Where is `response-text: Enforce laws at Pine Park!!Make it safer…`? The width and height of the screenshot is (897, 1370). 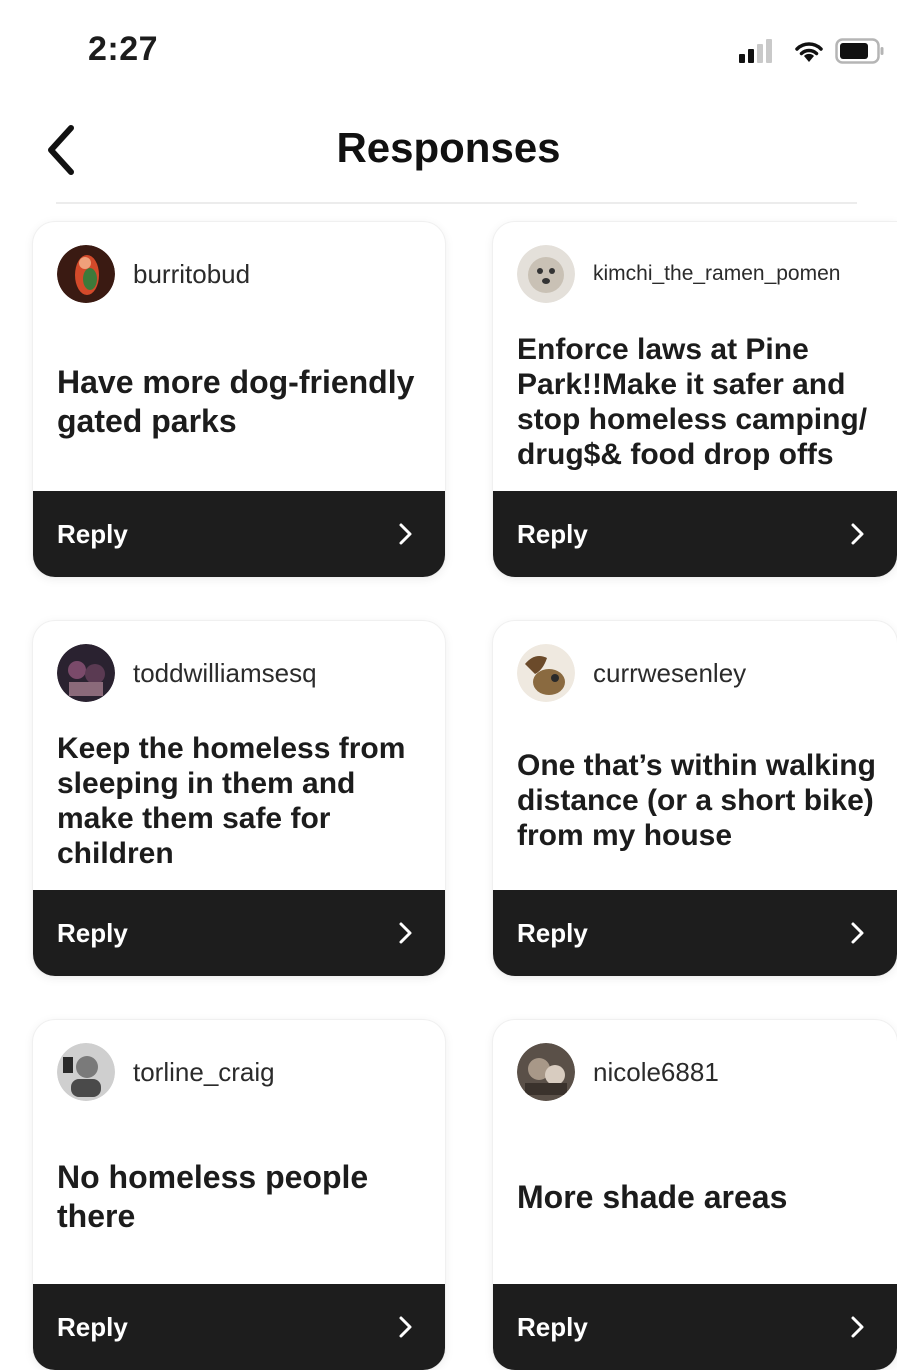 response-text: Enforce laws at Pine Park!!Make it safer… is located at coordinates (692, 401).